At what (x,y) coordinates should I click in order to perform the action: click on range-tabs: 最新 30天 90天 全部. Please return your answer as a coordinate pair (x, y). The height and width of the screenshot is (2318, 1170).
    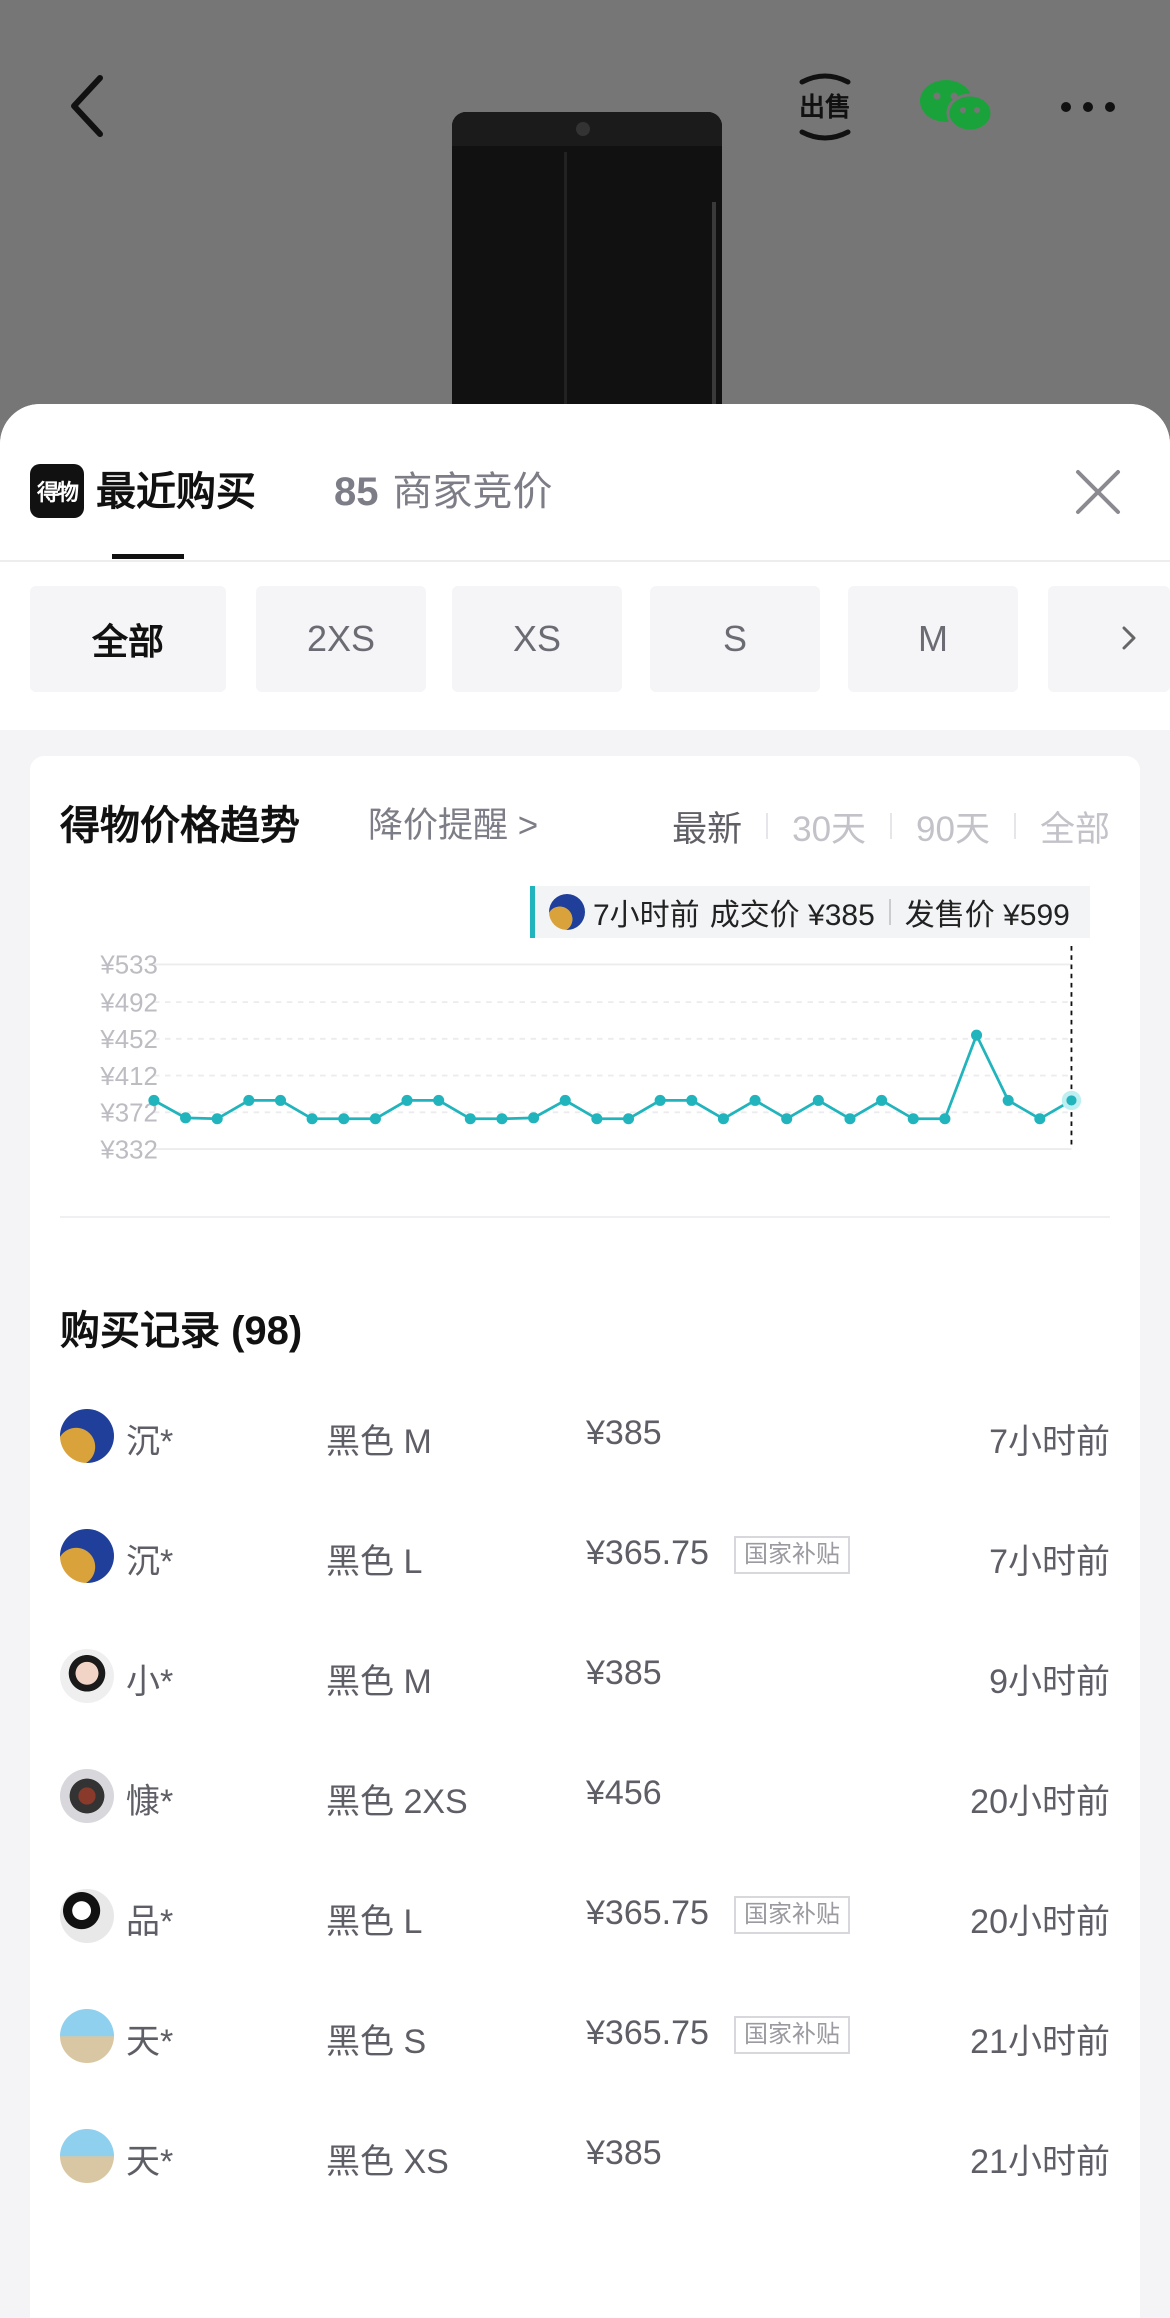
    Looking at the image, I should click on (891, 826).